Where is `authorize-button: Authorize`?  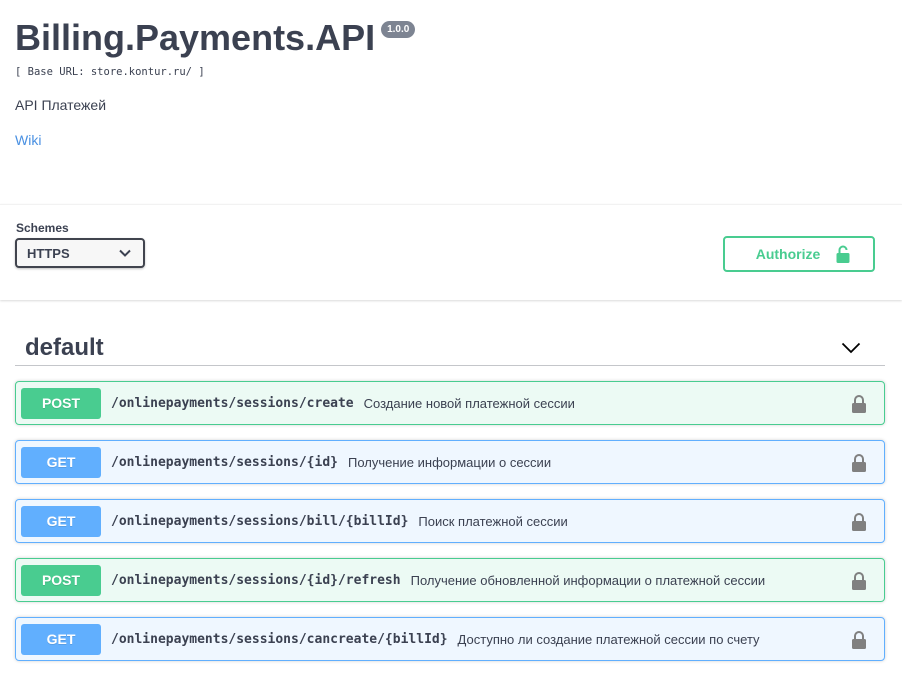
authorize-button: Authorize is located at coordinates (799, 254).